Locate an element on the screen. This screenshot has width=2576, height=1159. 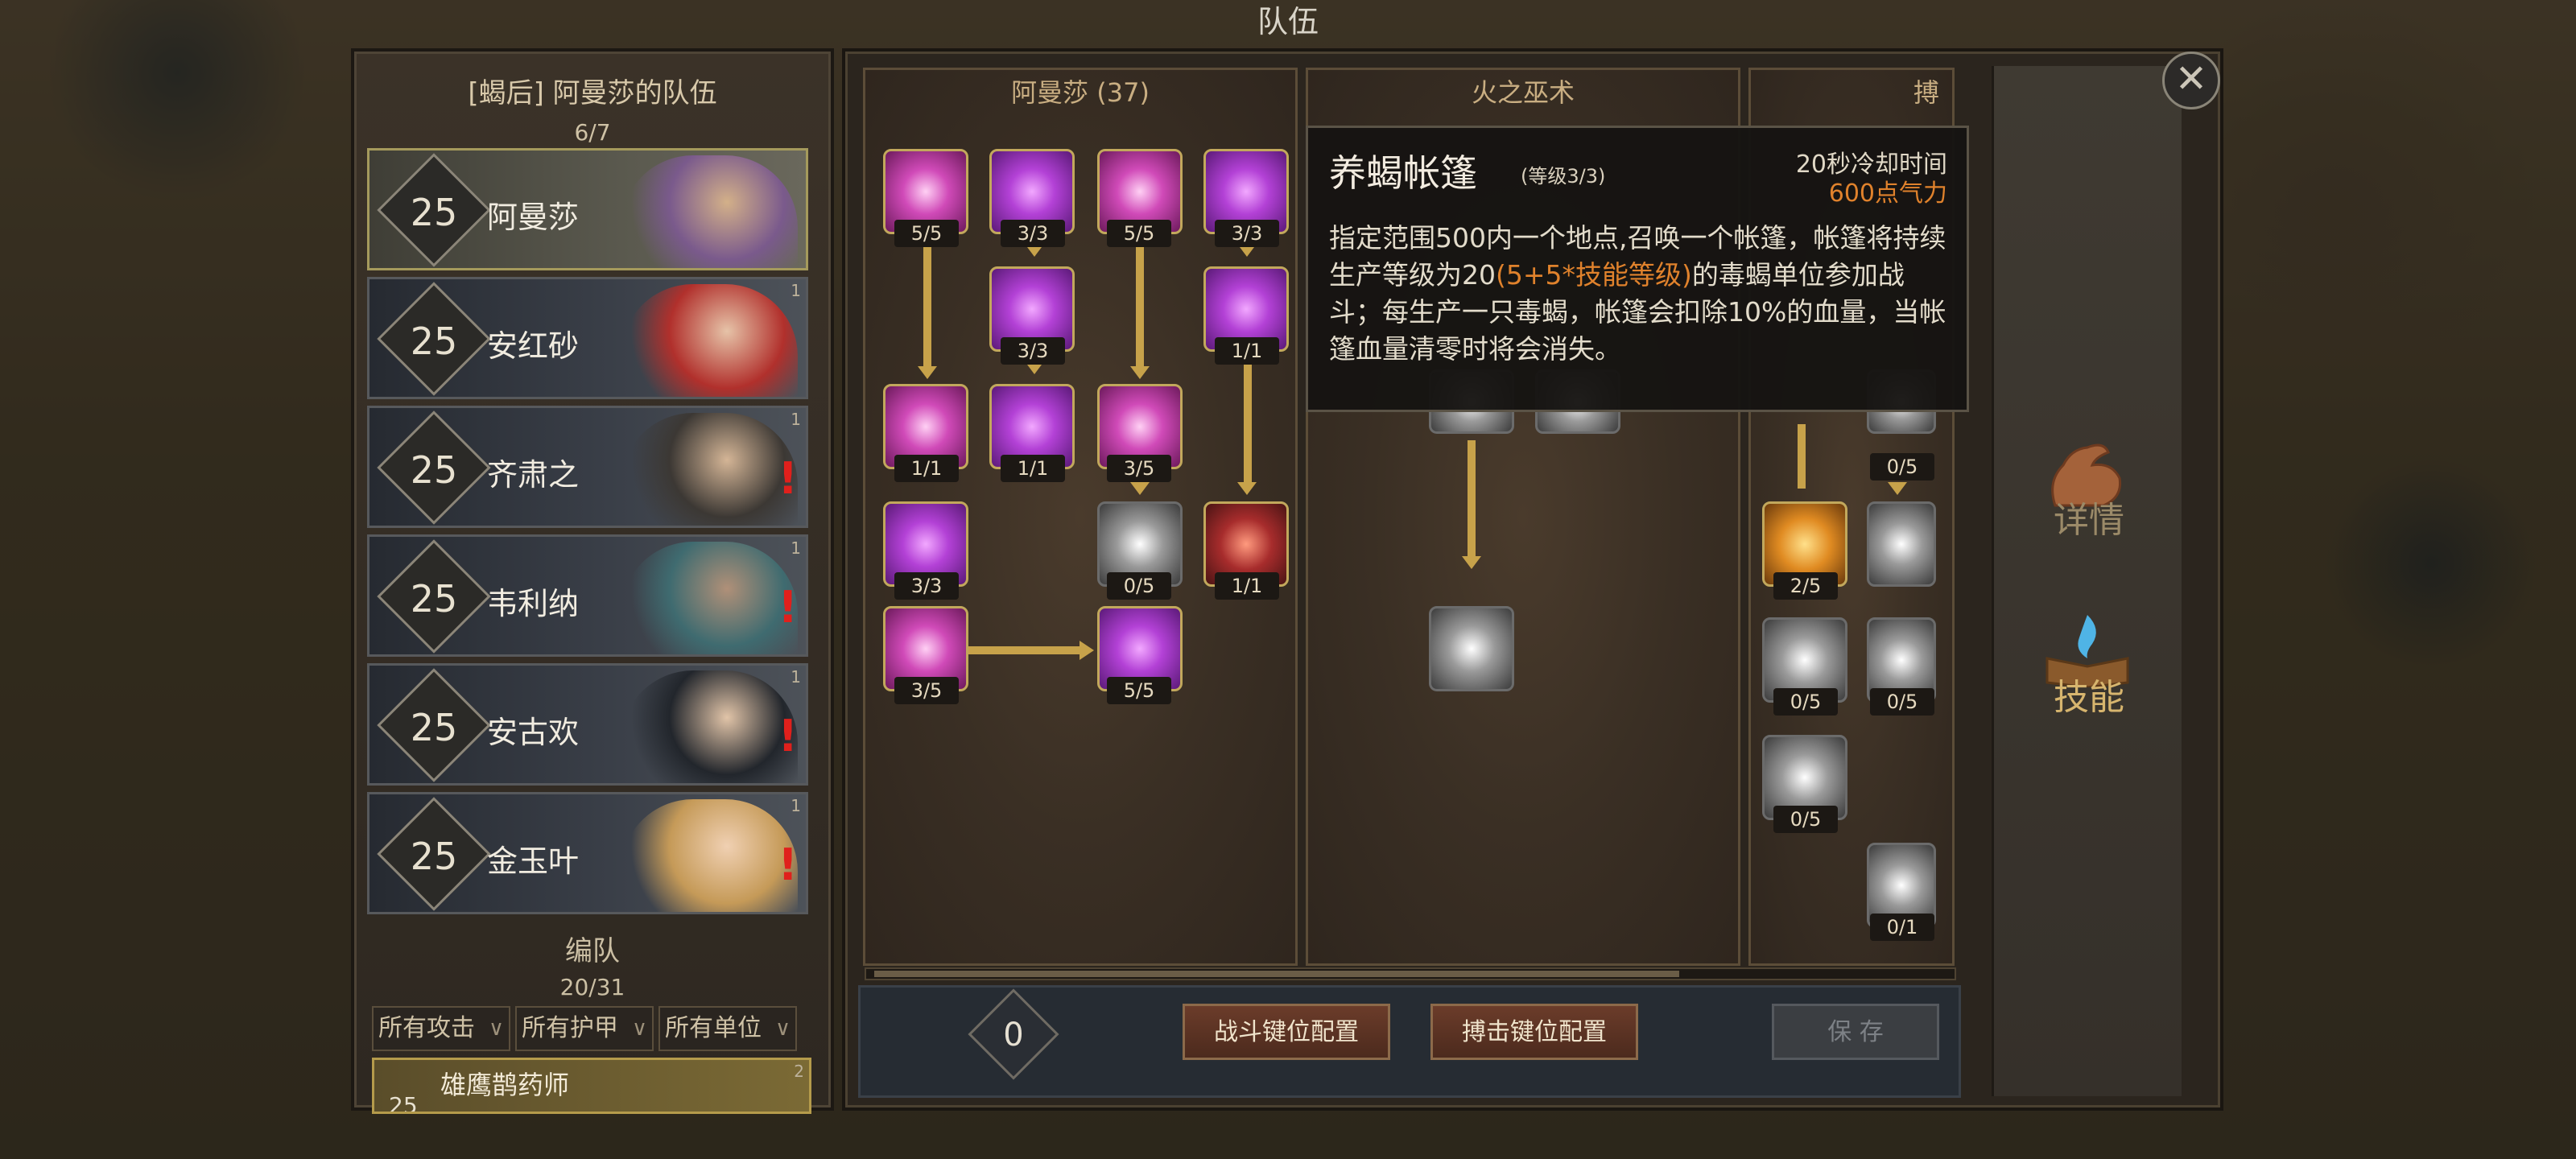
close-icon: ✕ is located at coordinates (2191, 78).